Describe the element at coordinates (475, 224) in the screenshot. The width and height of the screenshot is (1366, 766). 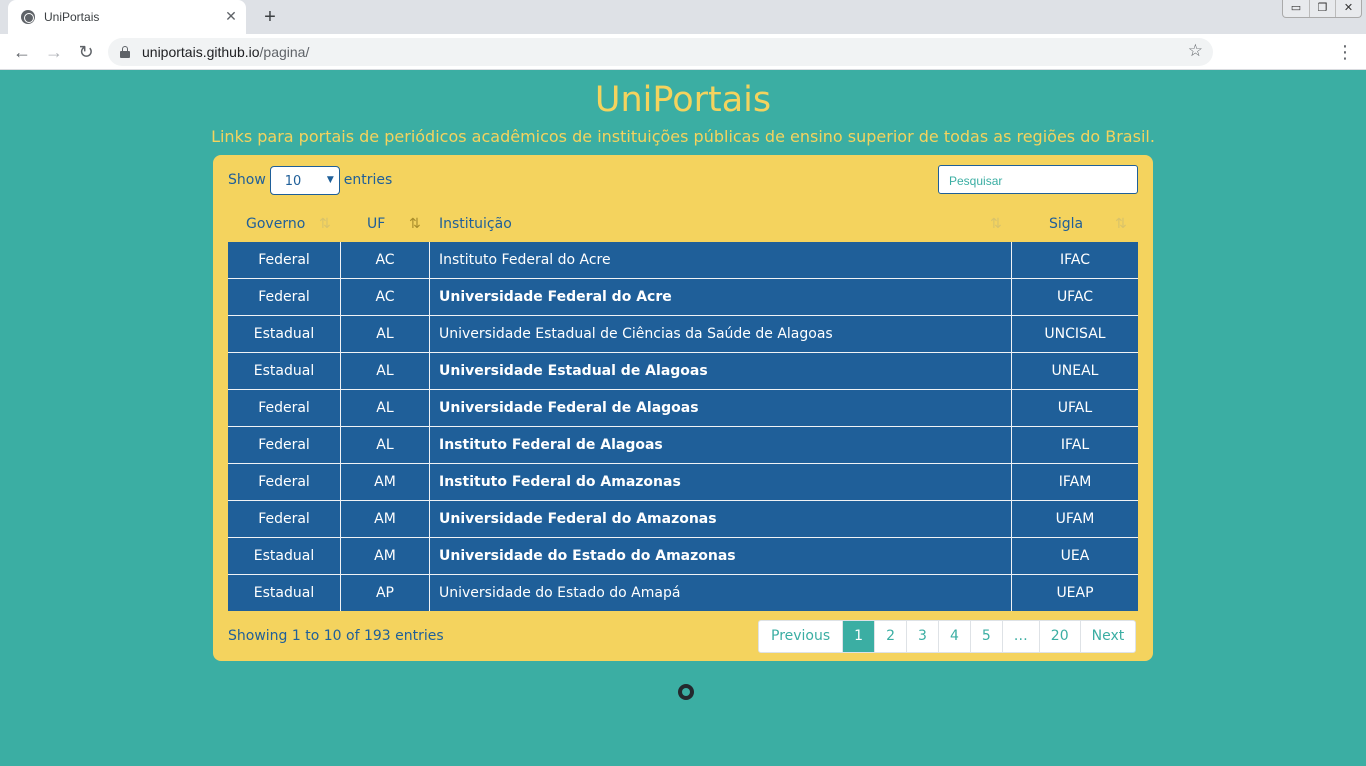
I see `header-instituicao: Instituição` at that location.